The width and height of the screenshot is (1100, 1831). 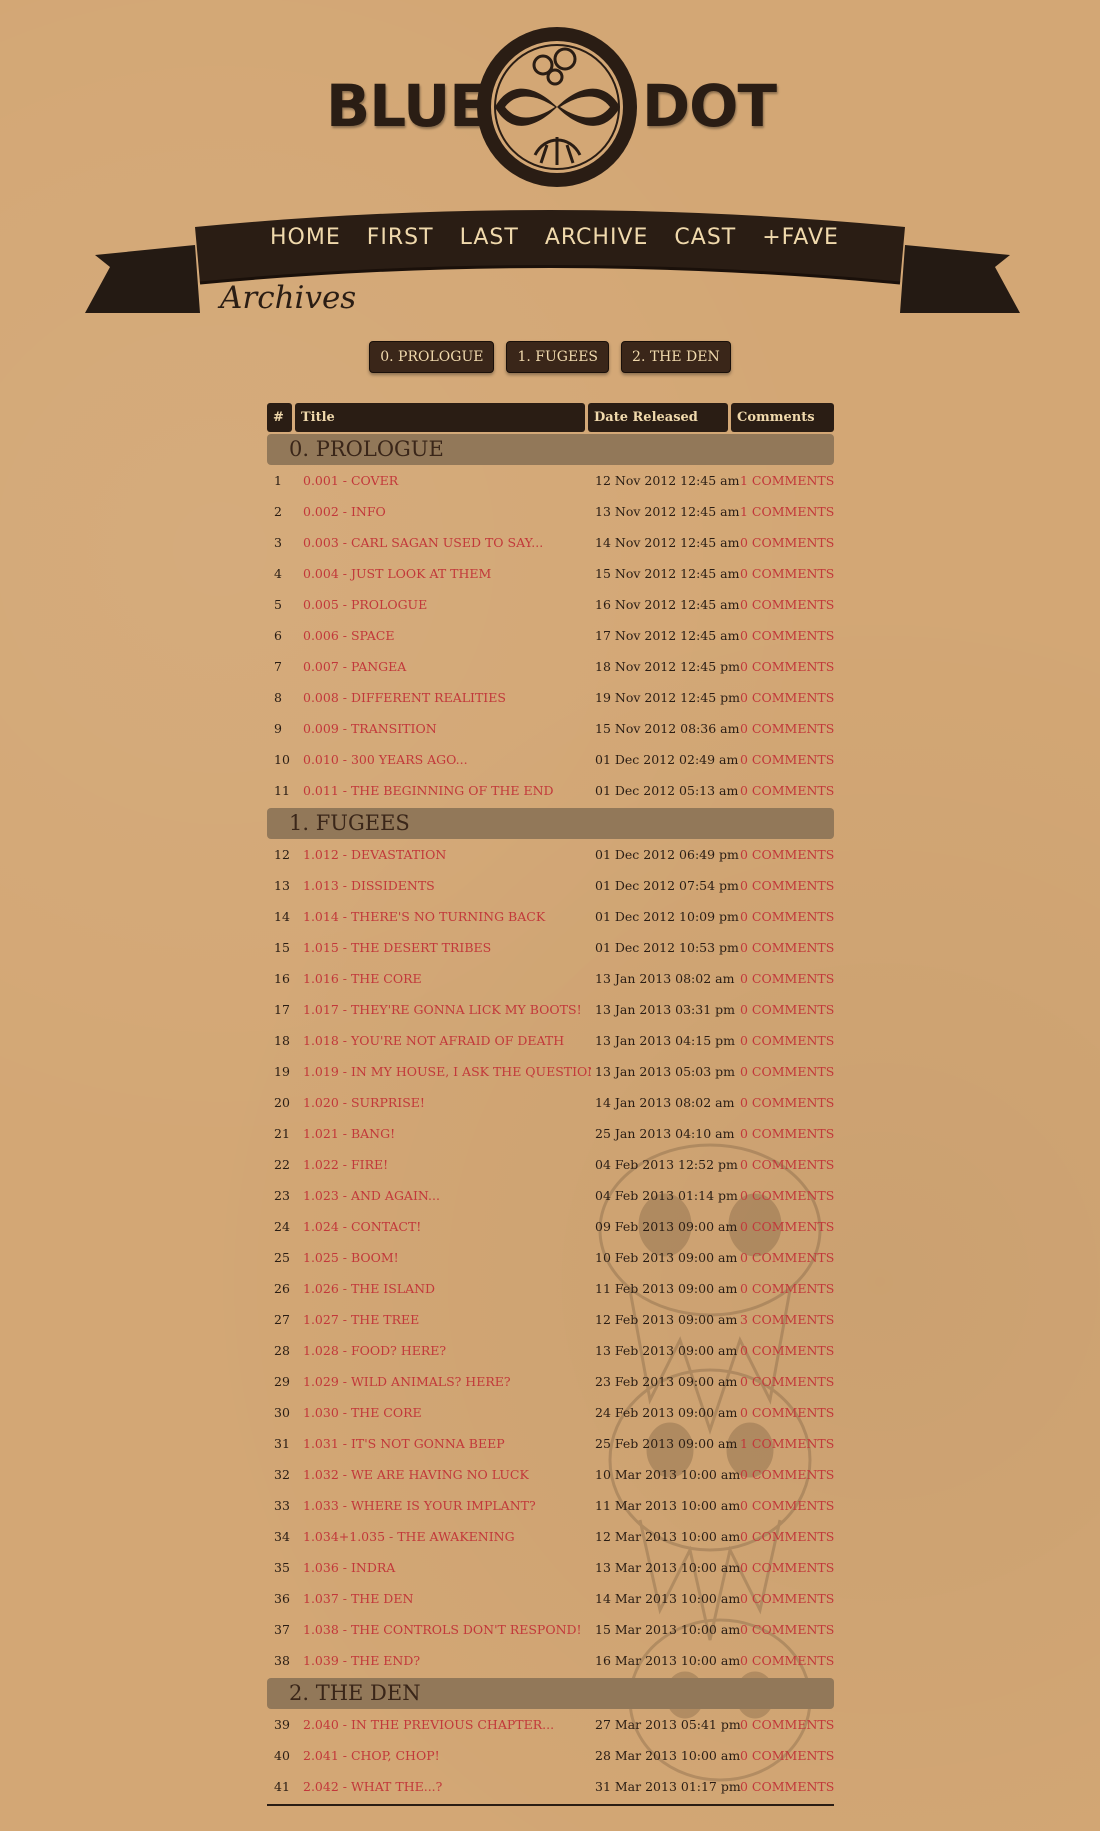 I want to click on comic-title-link: 1.034+1.035 - THE AWAKENING, so click(x=443, y=1536).